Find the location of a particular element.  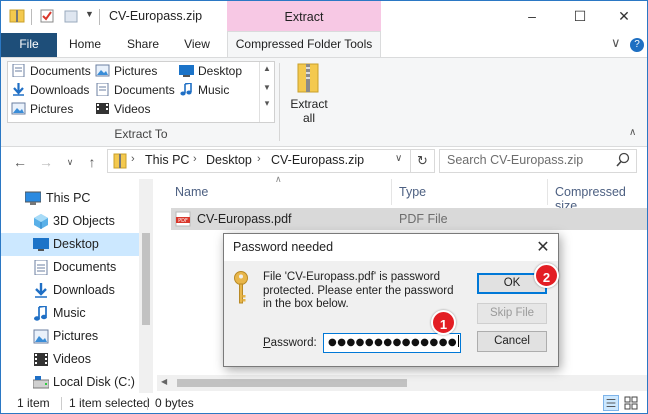

extract-all-button: Extract all is located at coordinates (309, 111).